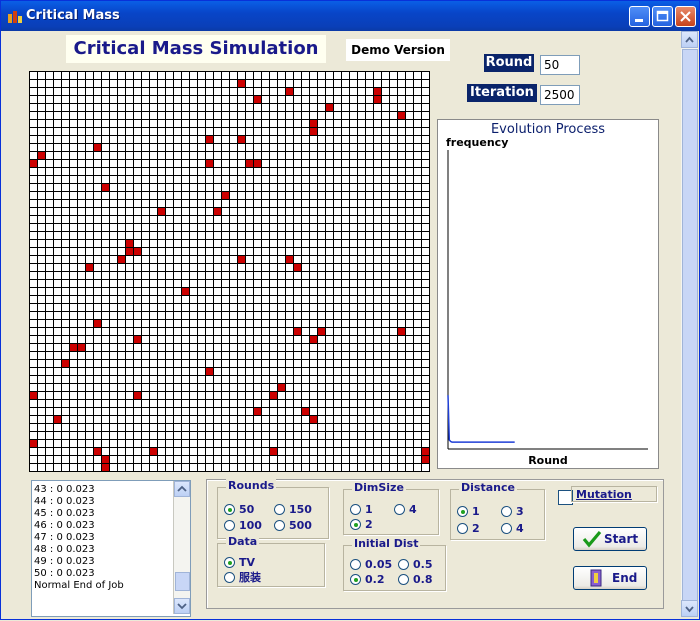  I want to click on series-line, so click(481, 419).